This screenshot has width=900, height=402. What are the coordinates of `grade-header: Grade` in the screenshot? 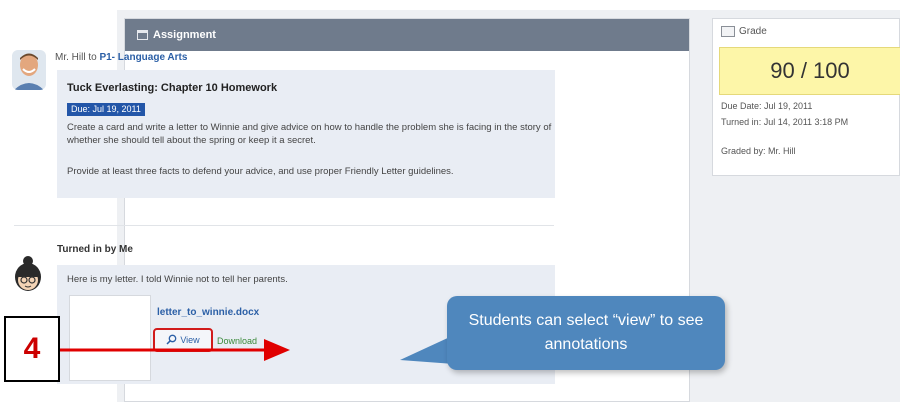 It's located at (744, 31).